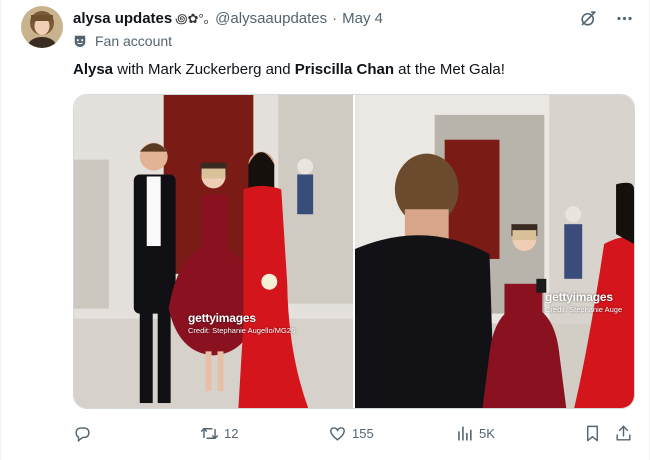  I want to click on tweet-text-part4: at the Met Gala!, so click(449, 69).